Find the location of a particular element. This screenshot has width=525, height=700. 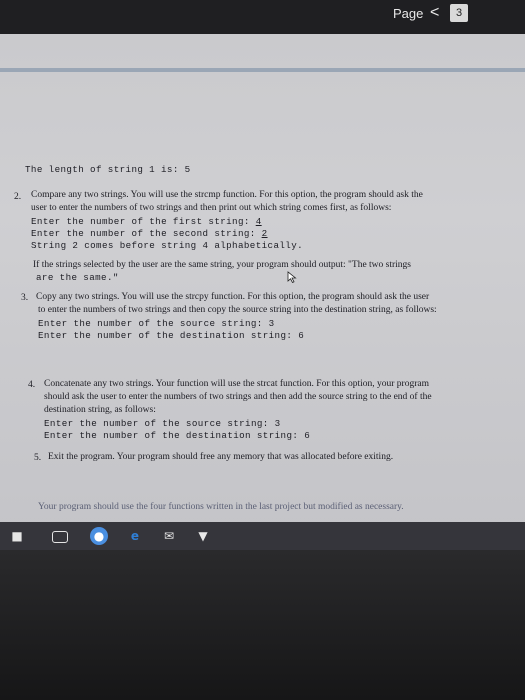

item-4-text-line-3: destination string, as follows: is located at coordinates (100, 410).